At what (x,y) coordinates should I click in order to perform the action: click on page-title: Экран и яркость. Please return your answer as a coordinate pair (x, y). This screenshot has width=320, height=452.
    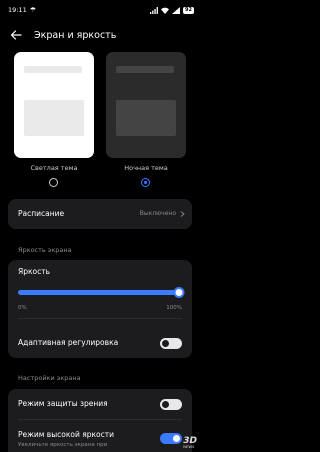
    Looking at the image, I should click on (75, 35).